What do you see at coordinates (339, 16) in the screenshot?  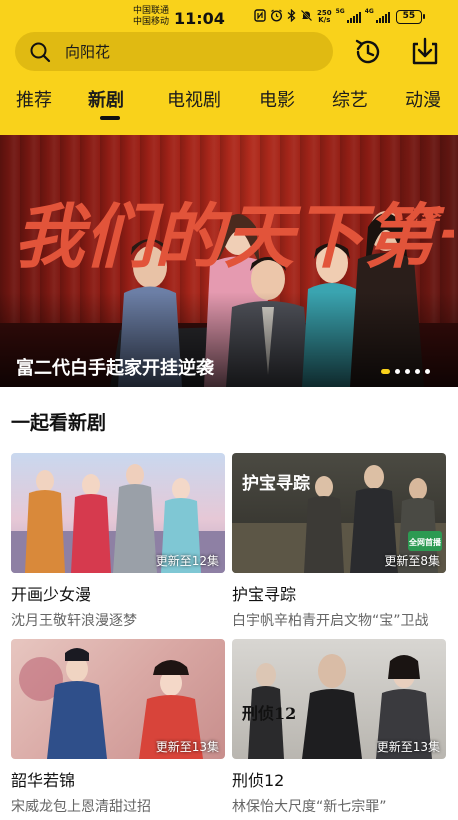 I see `system-icons: 250 K/s 5G 4G 55` at bounding box center [339, 16].